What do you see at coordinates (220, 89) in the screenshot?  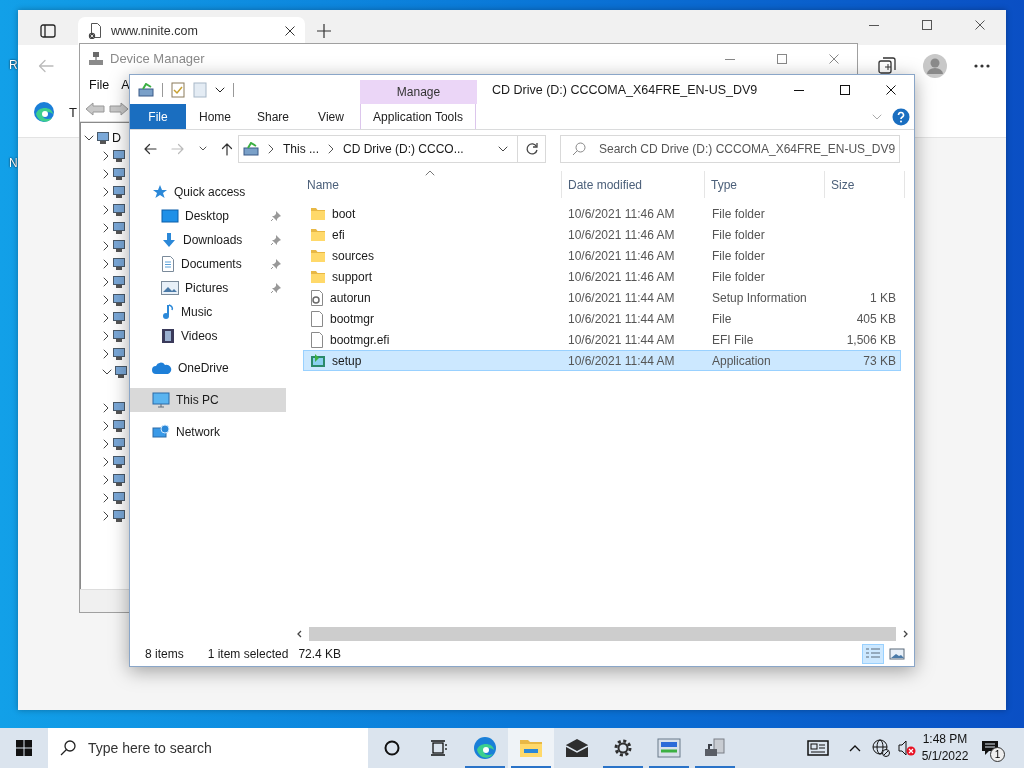 I see `customize-dropdown-icon` at bounding box center [220, 89].